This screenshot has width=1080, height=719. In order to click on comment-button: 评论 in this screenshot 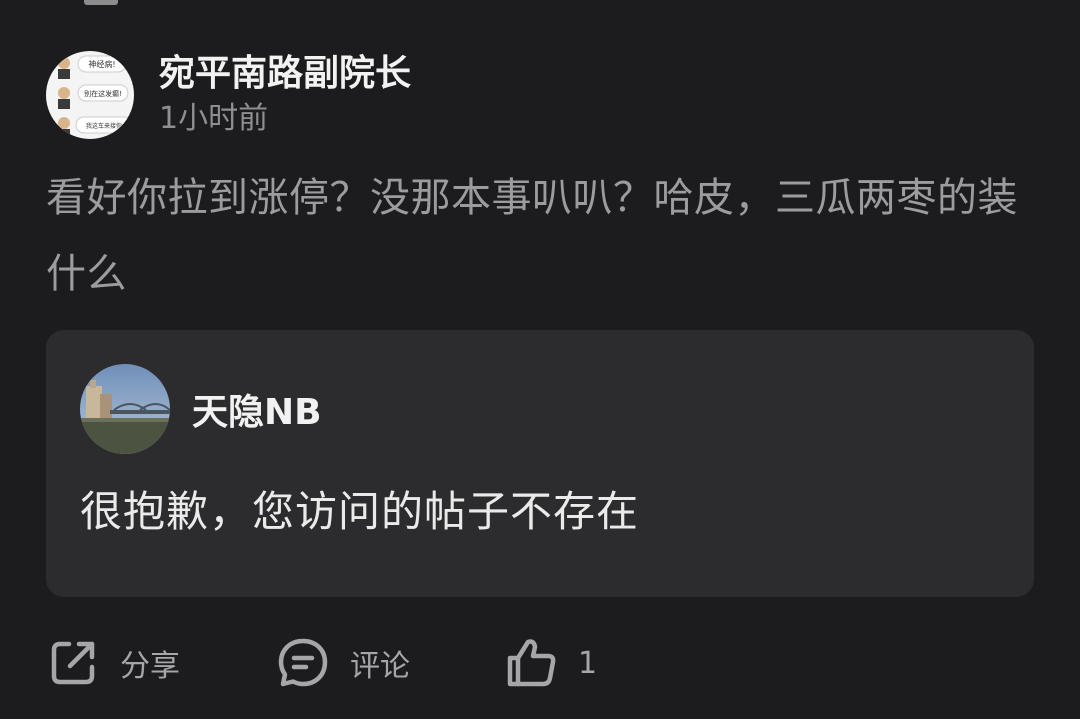, I will do `click(390, 663)`.